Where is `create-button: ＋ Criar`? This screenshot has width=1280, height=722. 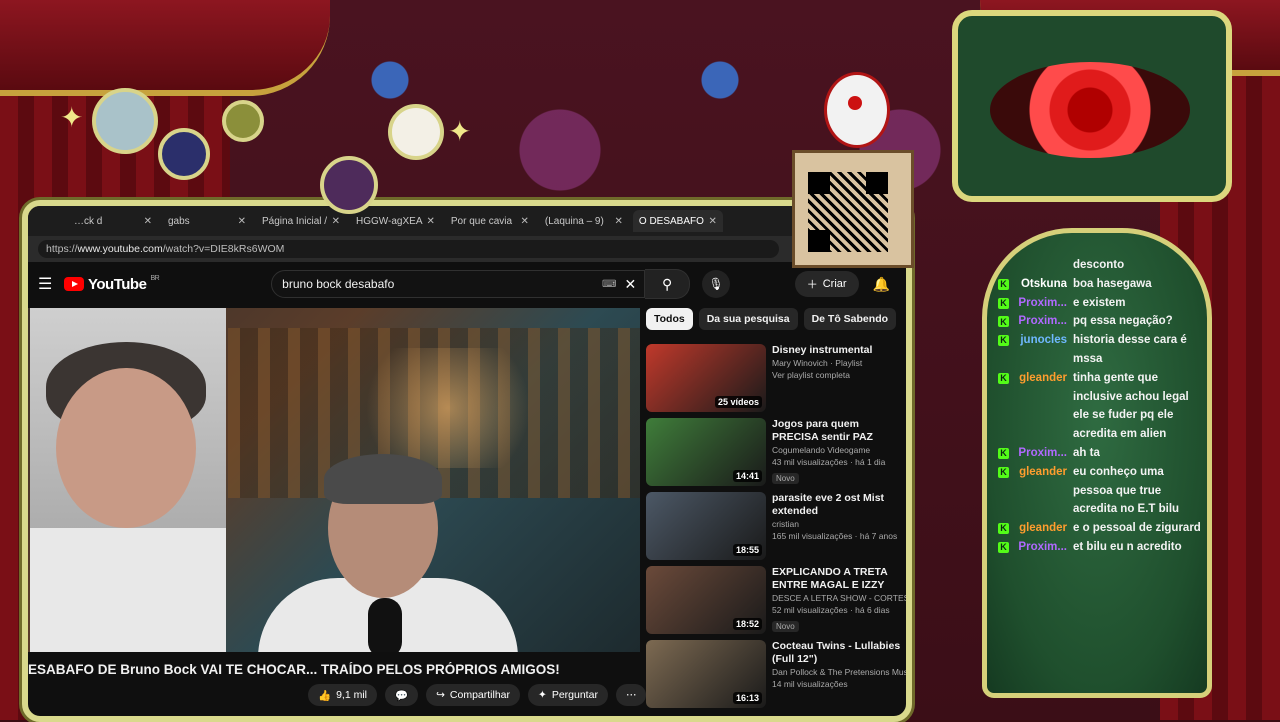 create-button: ＋ Criar is located at coordinates (826, 284).